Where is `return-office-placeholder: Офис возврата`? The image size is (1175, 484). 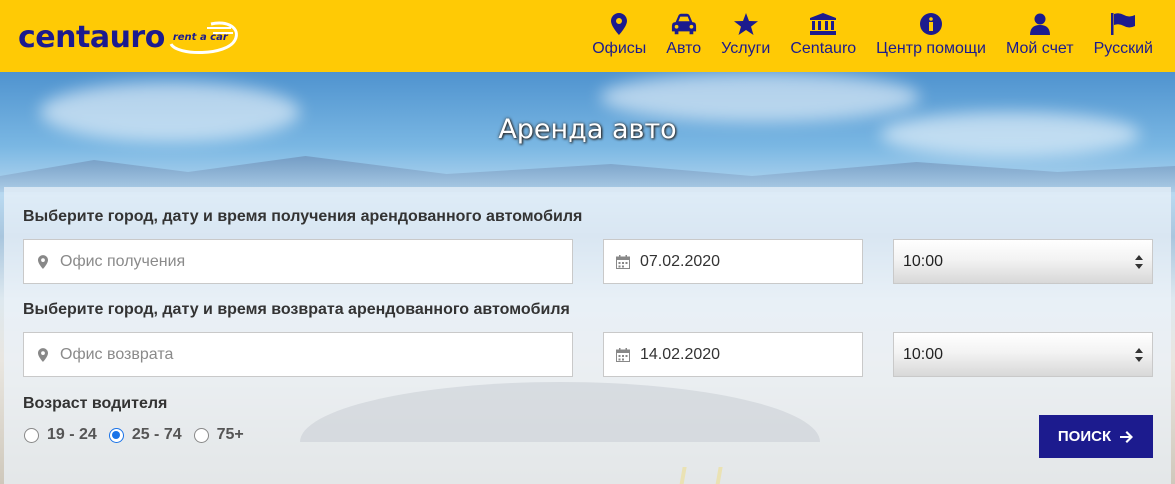
return-office-placeholder: Офис возврата is located at coordinates (117, 354).